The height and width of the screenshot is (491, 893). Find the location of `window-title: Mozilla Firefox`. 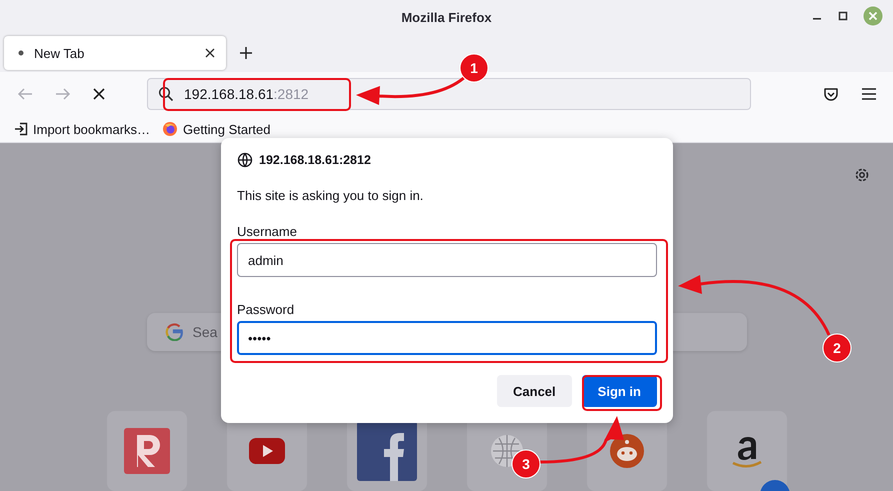

window-title: Mozilla Firefox is located at coordinates (446, 17).